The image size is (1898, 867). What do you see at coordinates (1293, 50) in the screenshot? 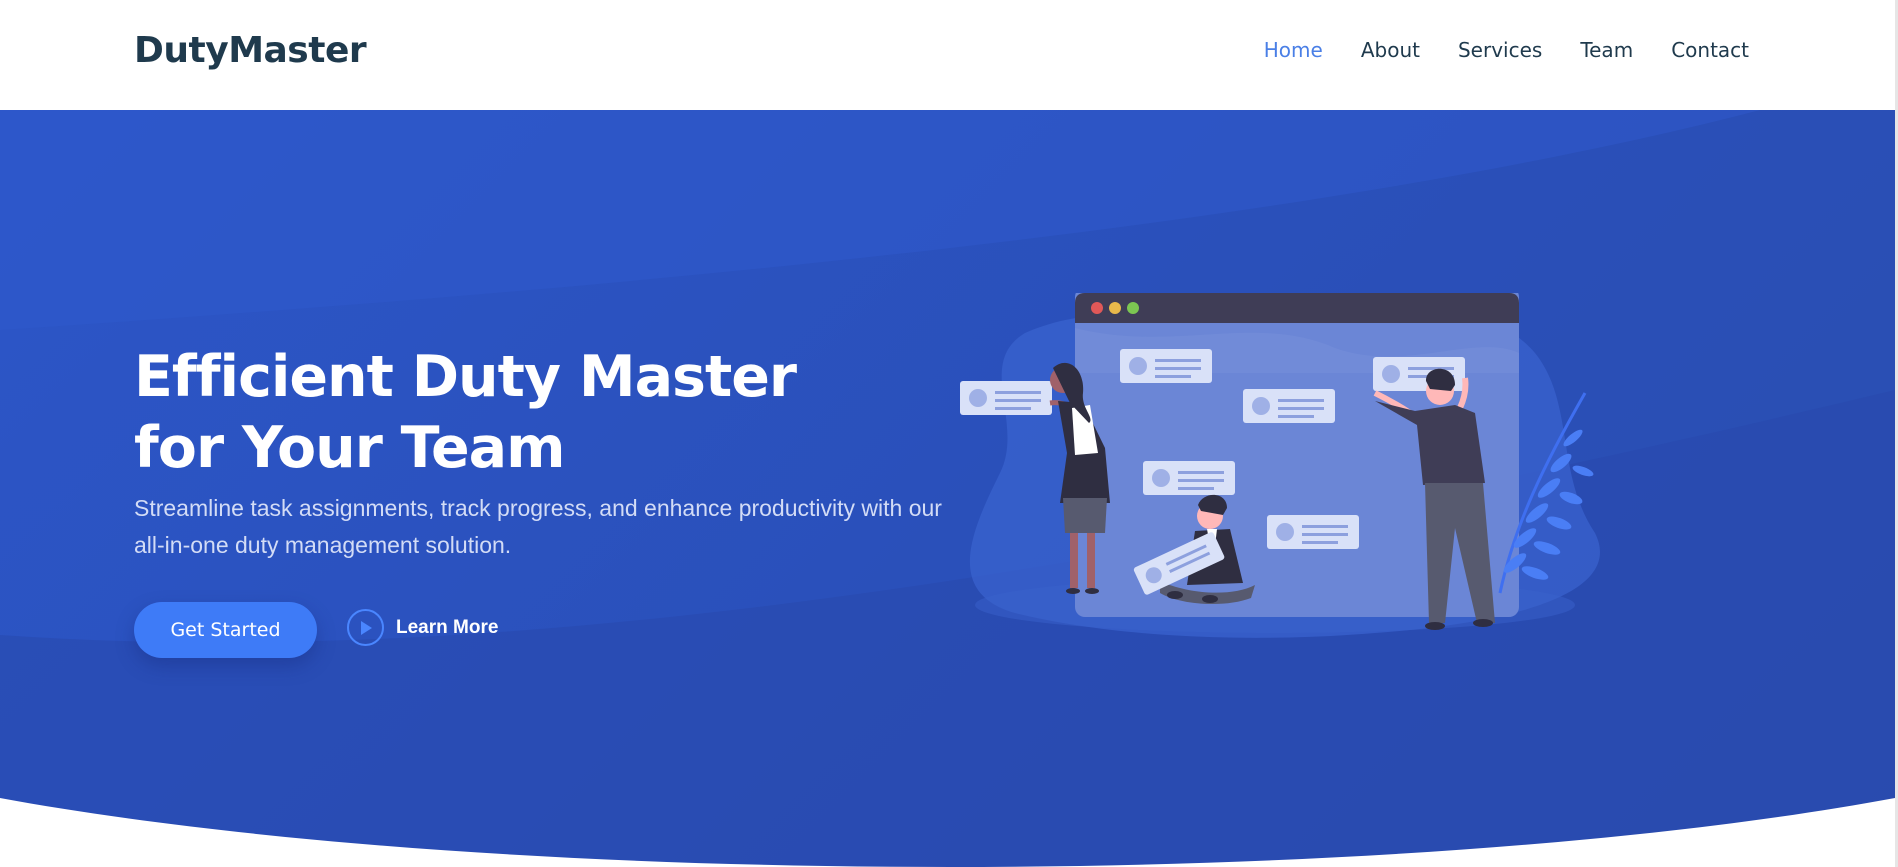
I see `nav-home: Home` at bounding box center [1293, 50].